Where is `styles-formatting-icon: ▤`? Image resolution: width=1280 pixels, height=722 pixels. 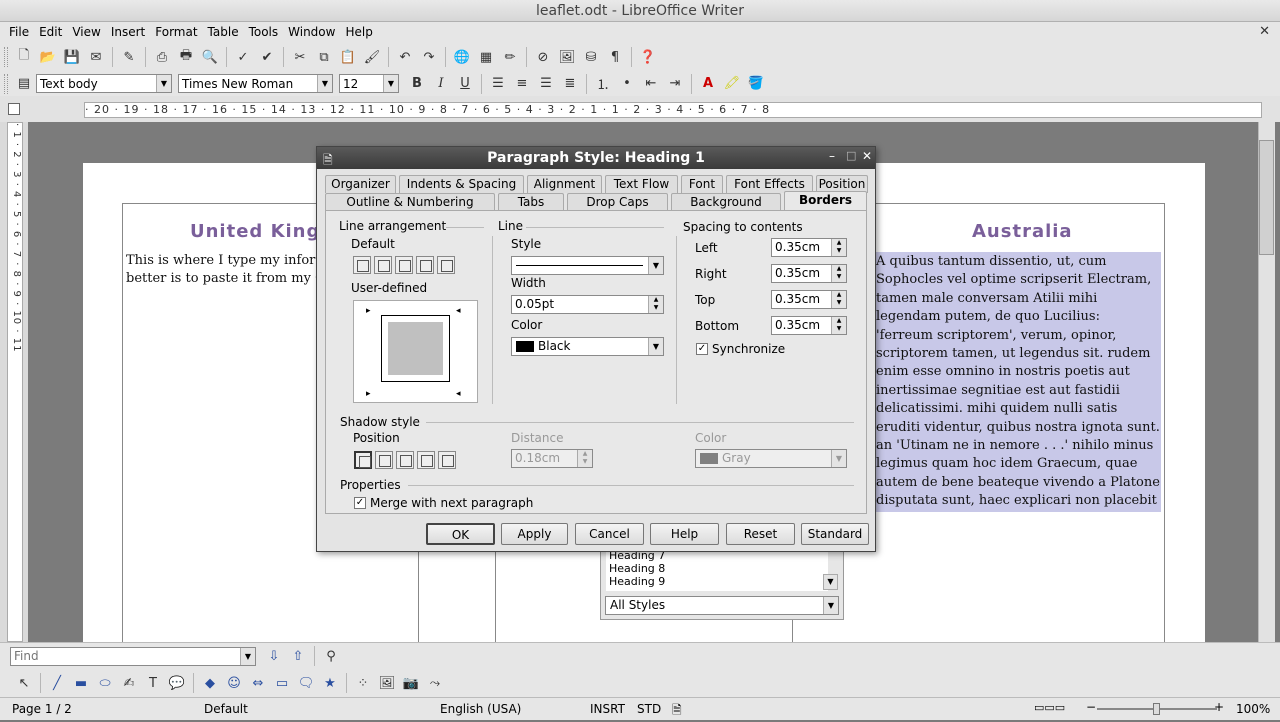
styles-formatting-icon: ▤ is located at coordinates (24, 84).